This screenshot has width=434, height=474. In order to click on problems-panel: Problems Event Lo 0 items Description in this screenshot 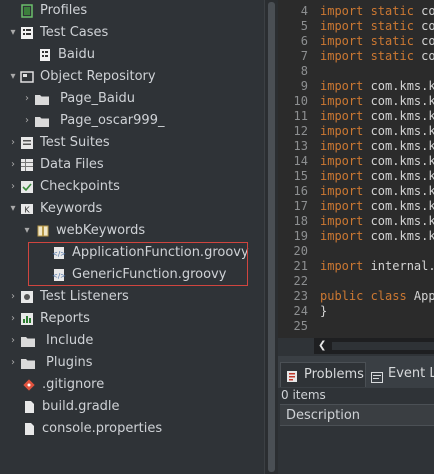, I will do `click(356, 415)`.